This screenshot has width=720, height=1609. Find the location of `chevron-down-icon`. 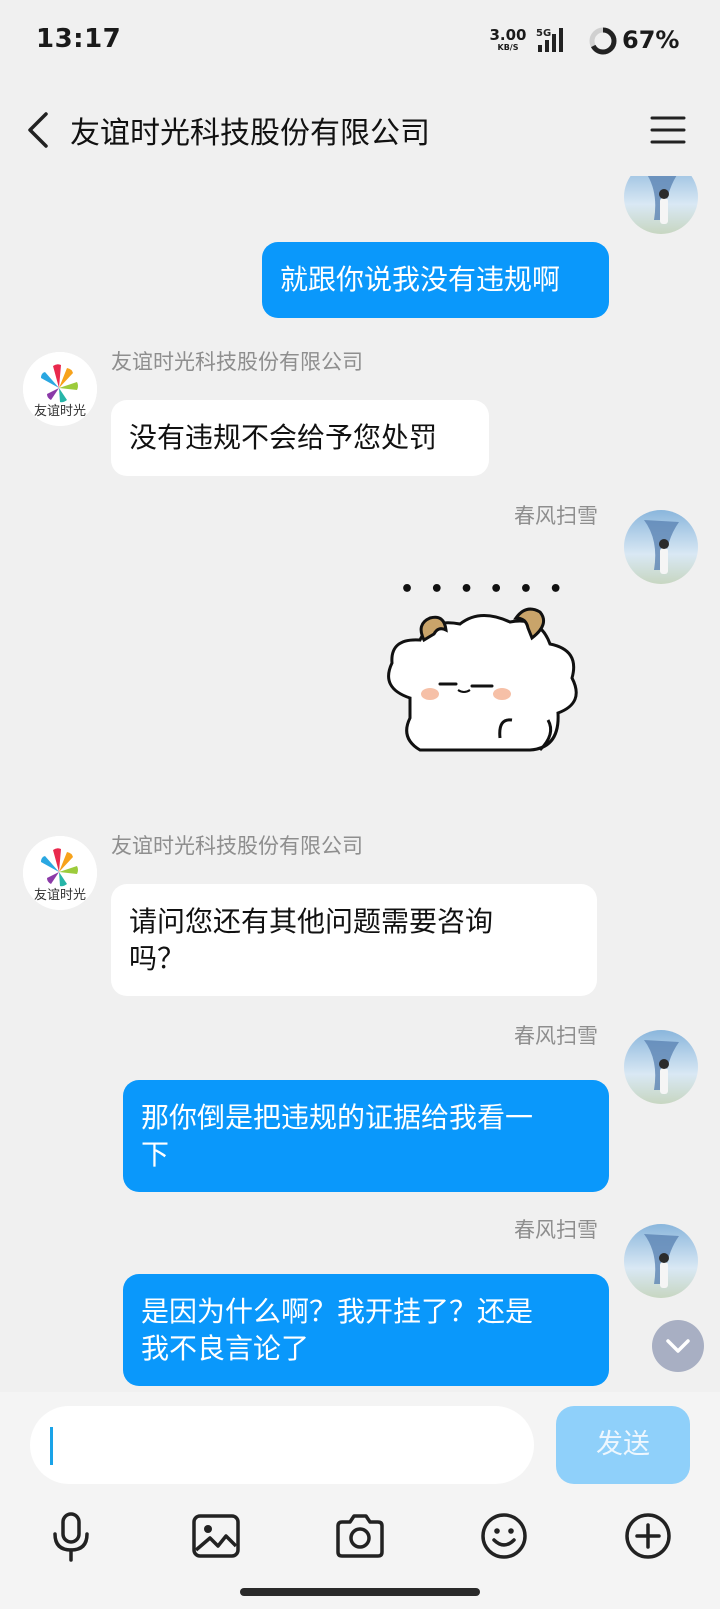

chevron-down-icon is located at coordinates (678, 1346).